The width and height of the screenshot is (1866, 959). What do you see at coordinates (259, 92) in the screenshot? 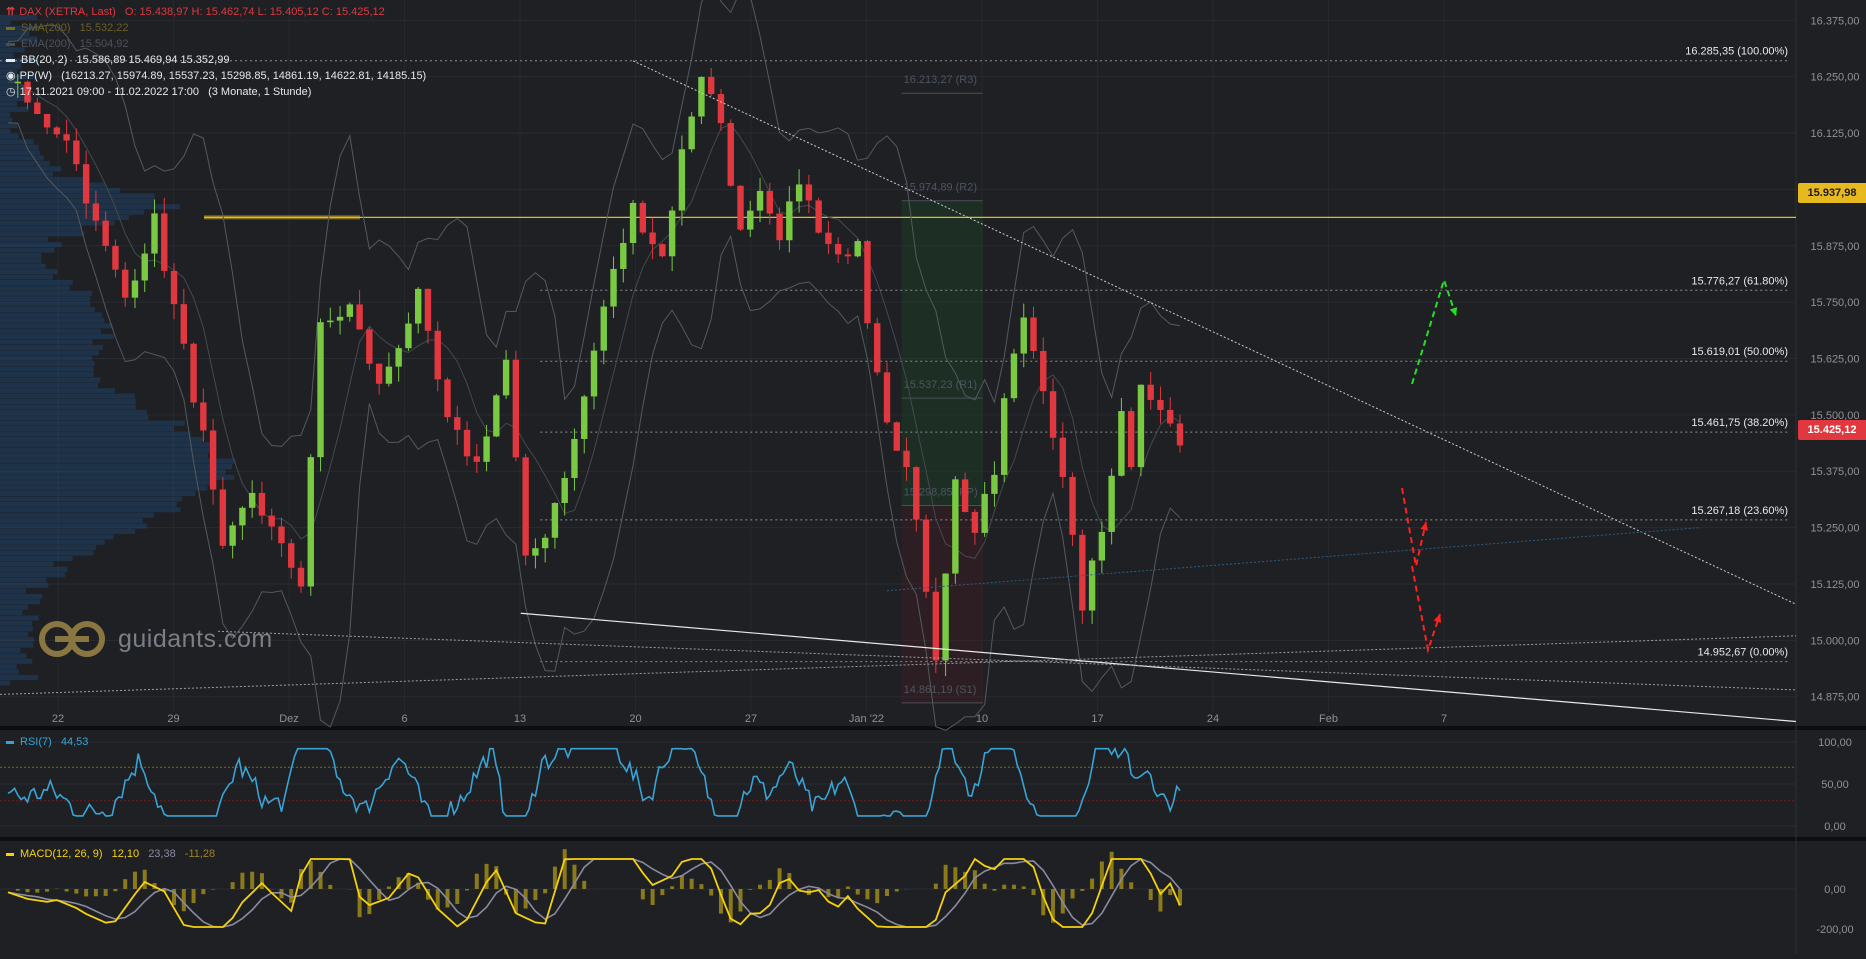
I see `range-duration: (3 Monate, 1 Stunde)` at bounding box center [259, 92].